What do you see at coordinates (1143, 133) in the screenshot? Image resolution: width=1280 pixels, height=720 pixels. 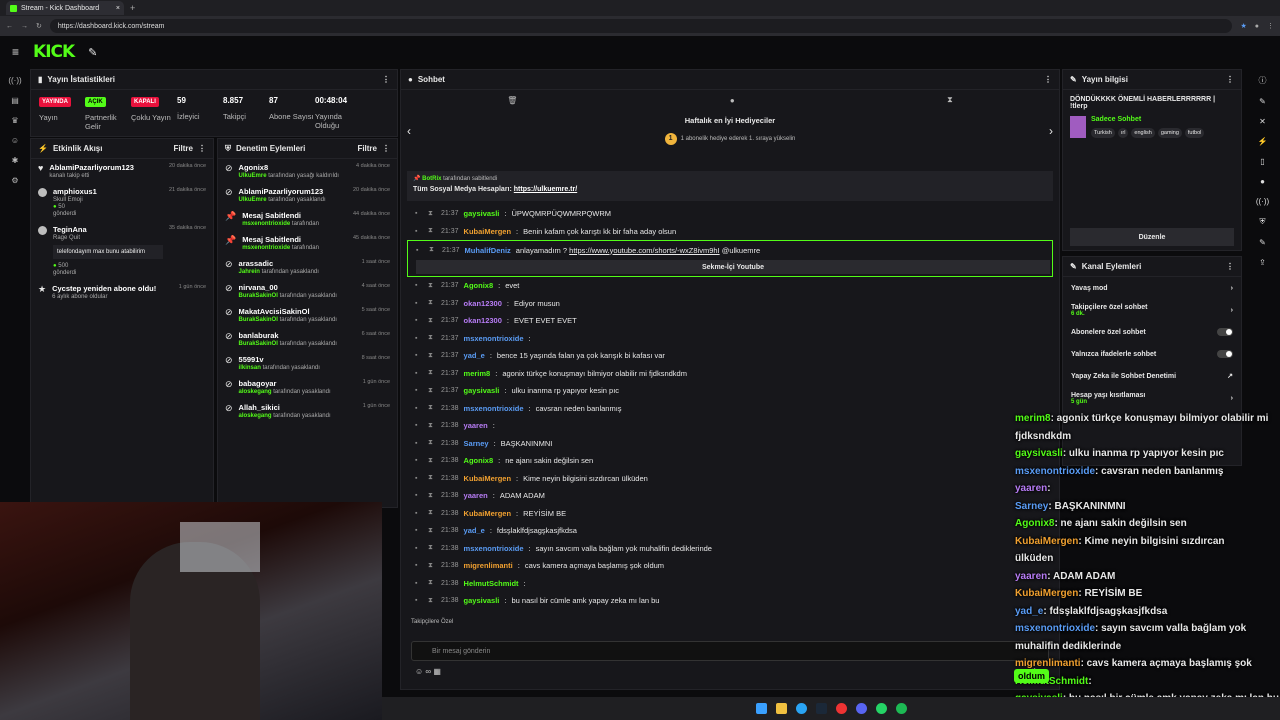 I see `tag-chip: english` at bounding box center [1143, 133].